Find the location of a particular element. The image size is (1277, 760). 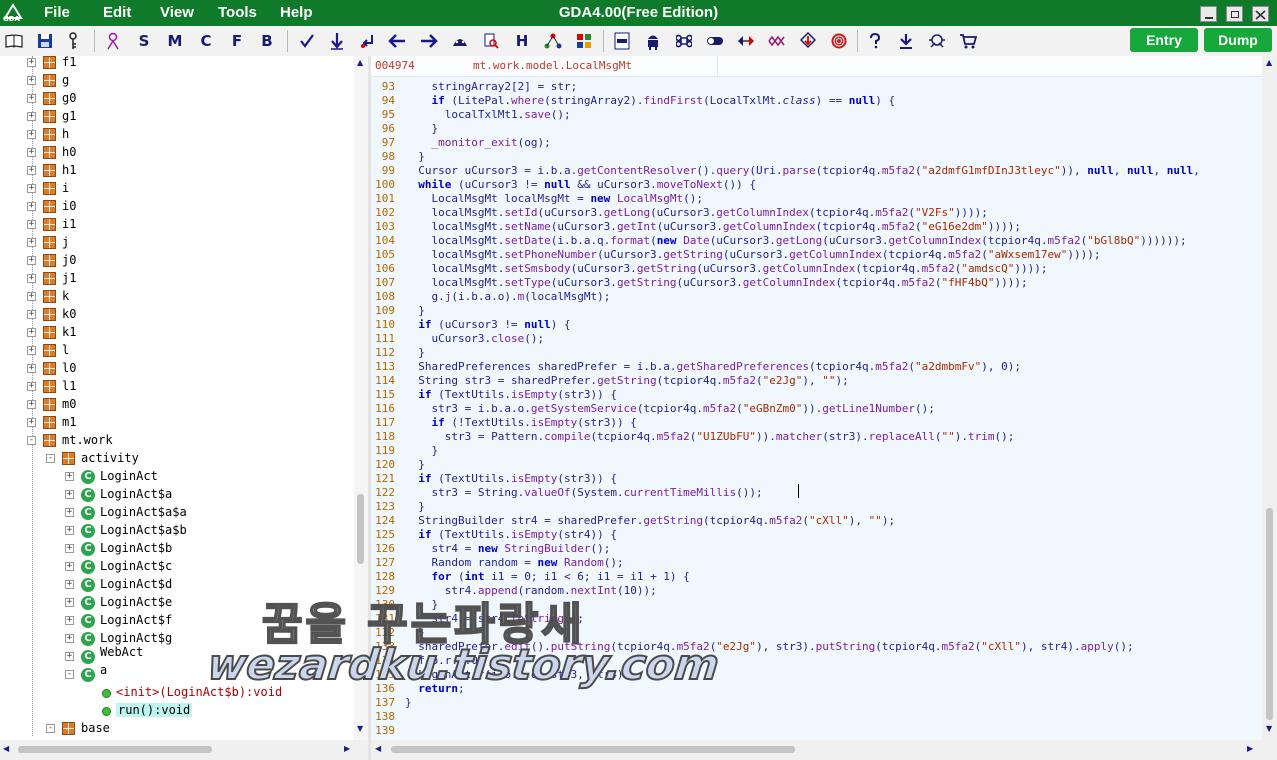

tree-item-mt-work: - mt.work is located at coordinates (177, 441).